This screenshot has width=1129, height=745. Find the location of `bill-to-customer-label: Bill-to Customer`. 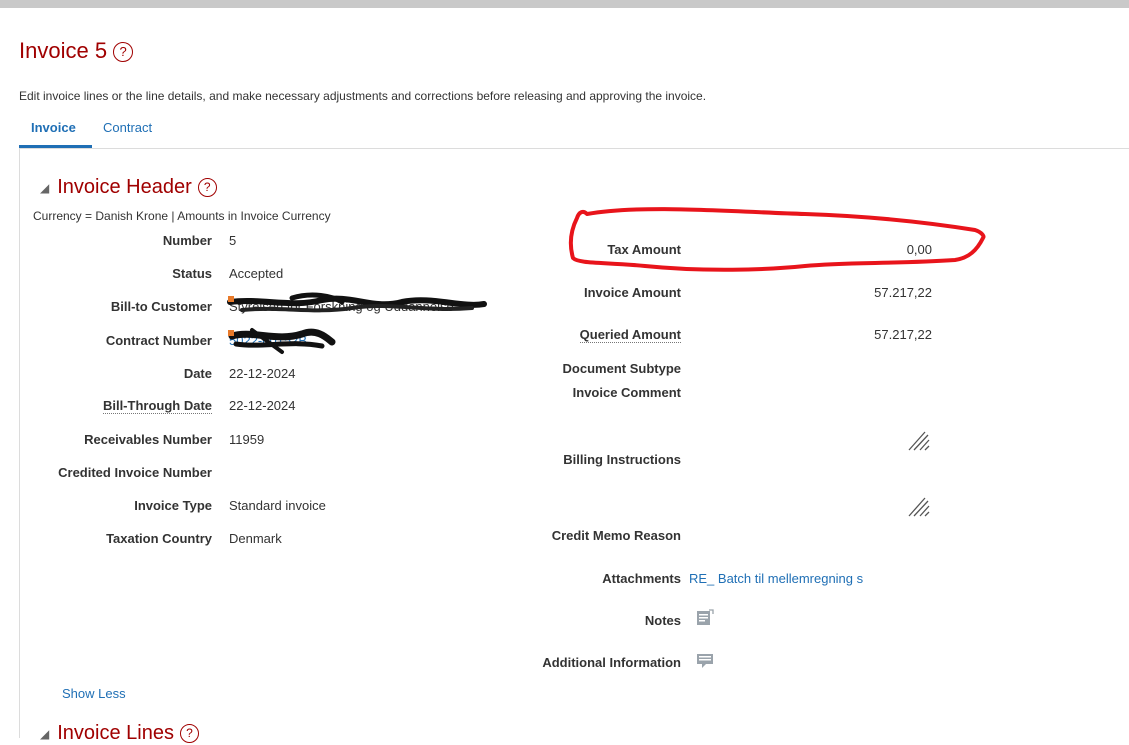

bill-to-customer-label: Bill-to Customer is located at coordinates (161, 306).